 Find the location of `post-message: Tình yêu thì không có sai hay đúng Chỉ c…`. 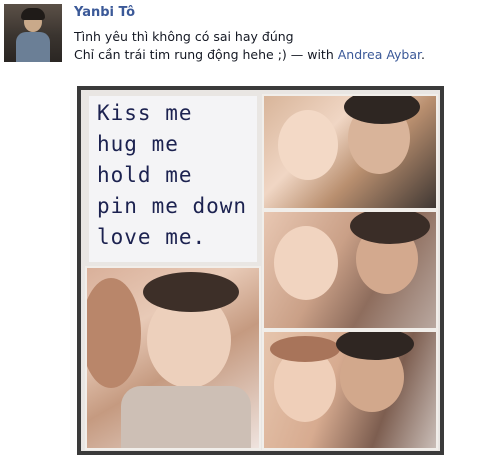

post-message: Tình yêu thì không có sai hay đúng Chỉ c… is located at coordinates (249, 46).